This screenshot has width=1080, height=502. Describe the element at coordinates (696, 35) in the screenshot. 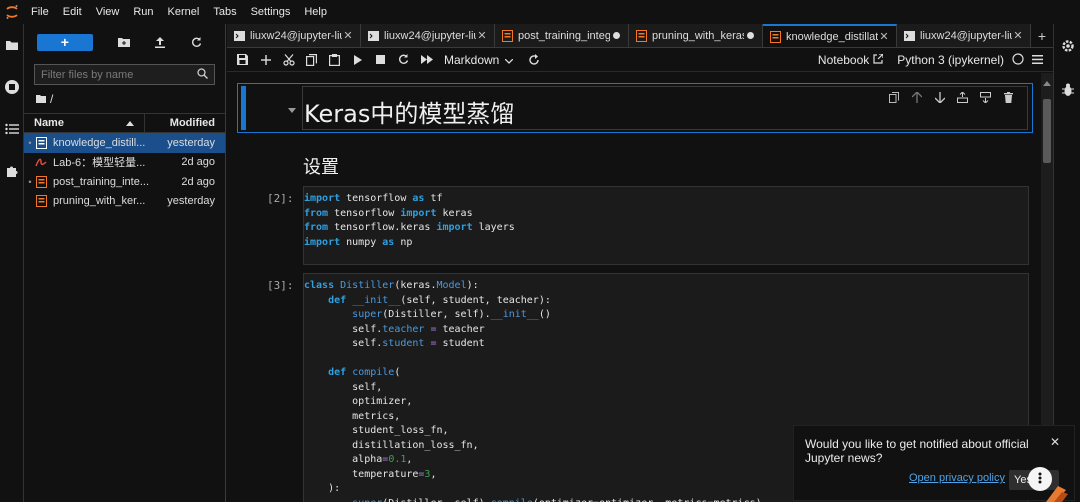

I see `tab-notebook: pruning_with_keras.ip` at that location.